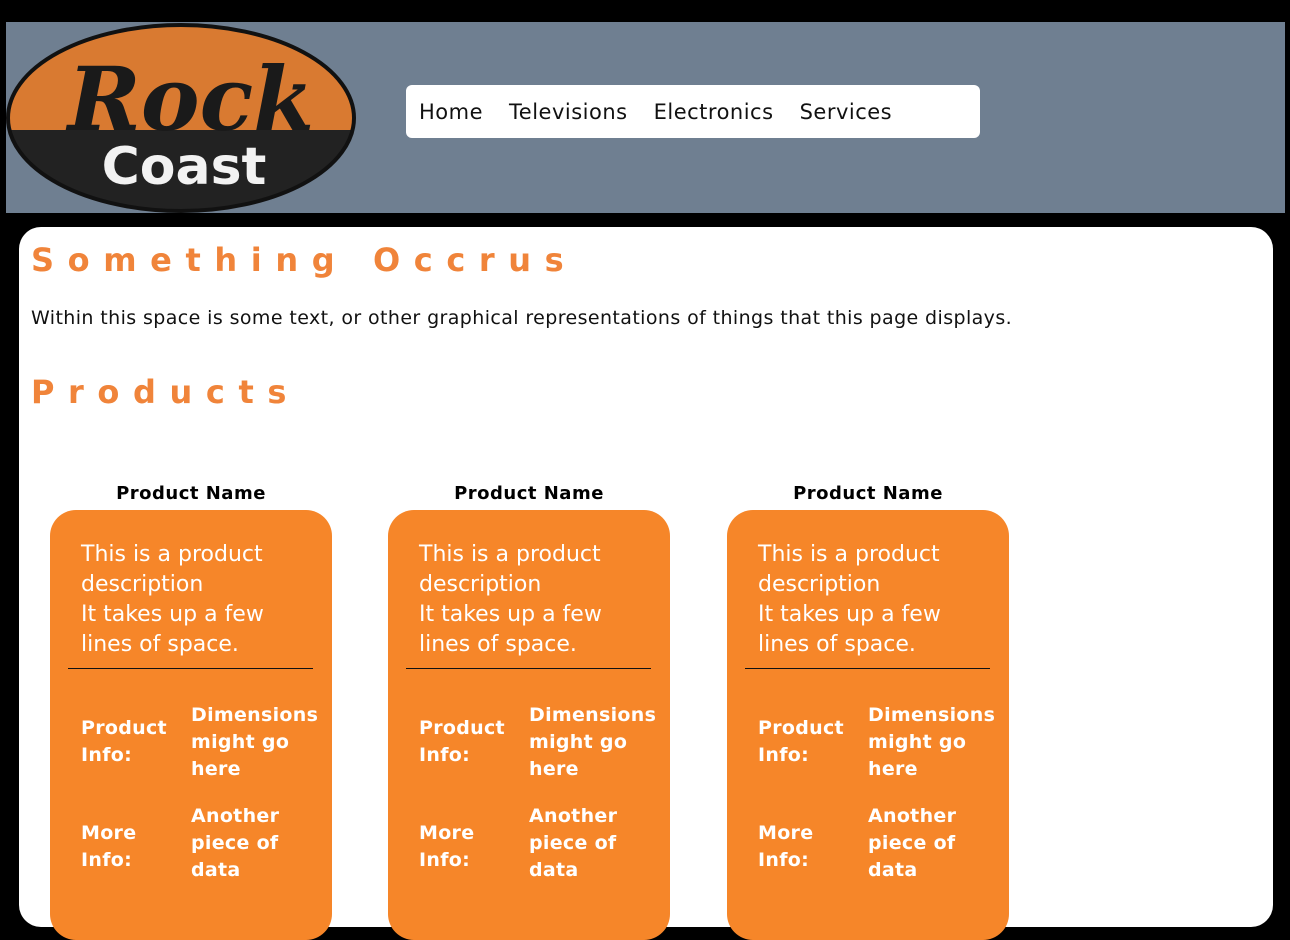 This screenshot has width=1290, height=940. I want to click on products-heading: Products, so click(166, 392).